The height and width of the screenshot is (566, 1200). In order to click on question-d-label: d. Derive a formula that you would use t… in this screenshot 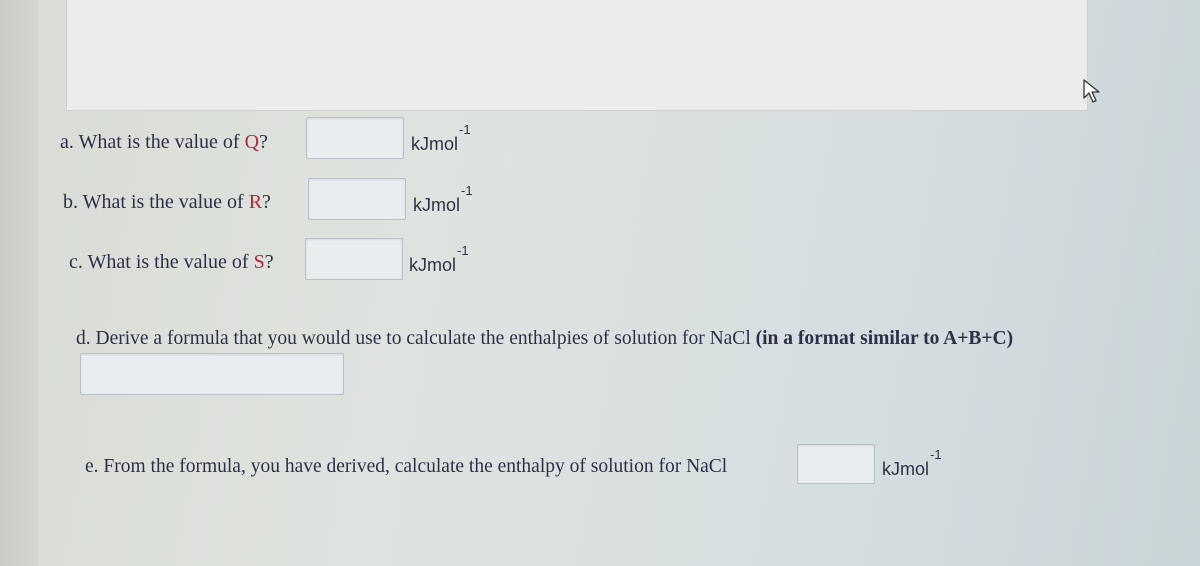, I will do `click(544, 339)`.